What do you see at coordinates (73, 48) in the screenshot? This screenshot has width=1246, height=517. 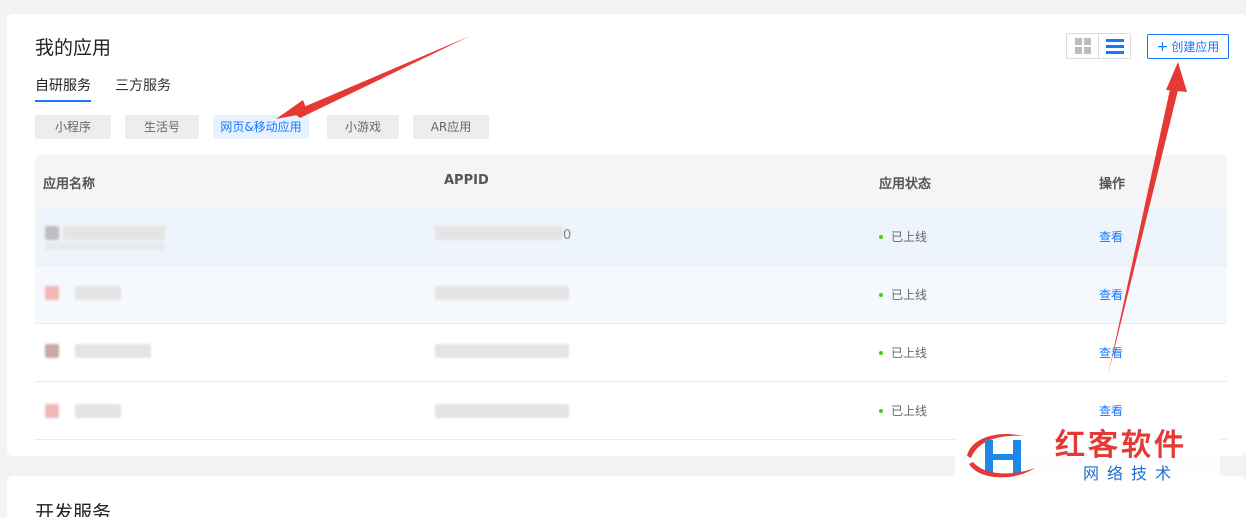 I see `page-title: 我的应用` at bounding box center [73, 48].